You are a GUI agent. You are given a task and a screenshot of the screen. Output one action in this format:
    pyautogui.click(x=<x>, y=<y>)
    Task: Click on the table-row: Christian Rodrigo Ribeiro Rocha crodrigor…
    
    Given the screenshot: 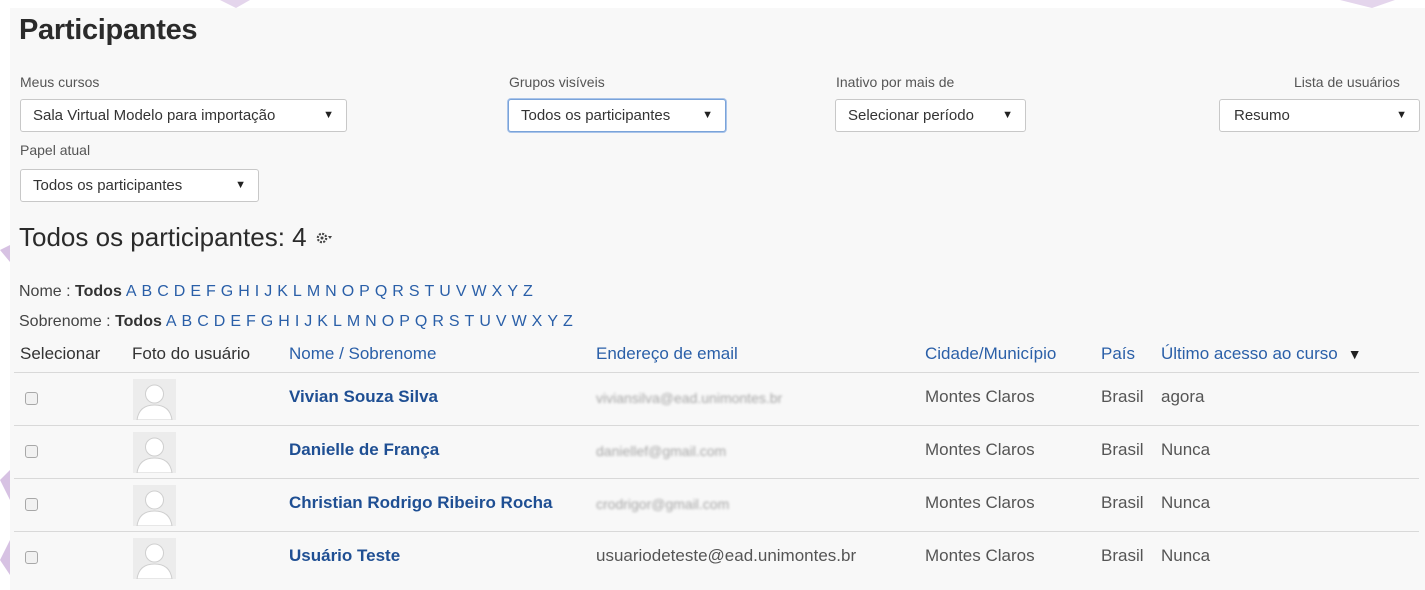 What is the action you would take?
    pyautogui.click(x=716, y=504)
    